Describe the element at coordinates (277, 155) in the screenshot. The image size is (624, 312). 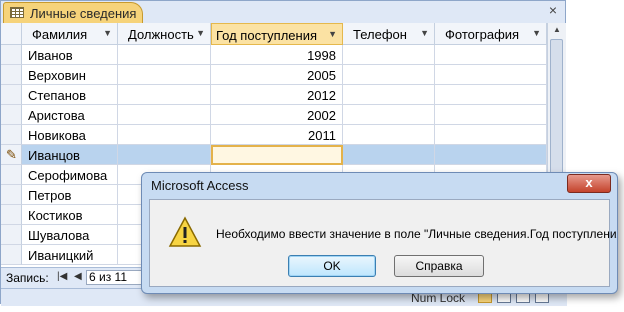
I see `cell-year` at that location.